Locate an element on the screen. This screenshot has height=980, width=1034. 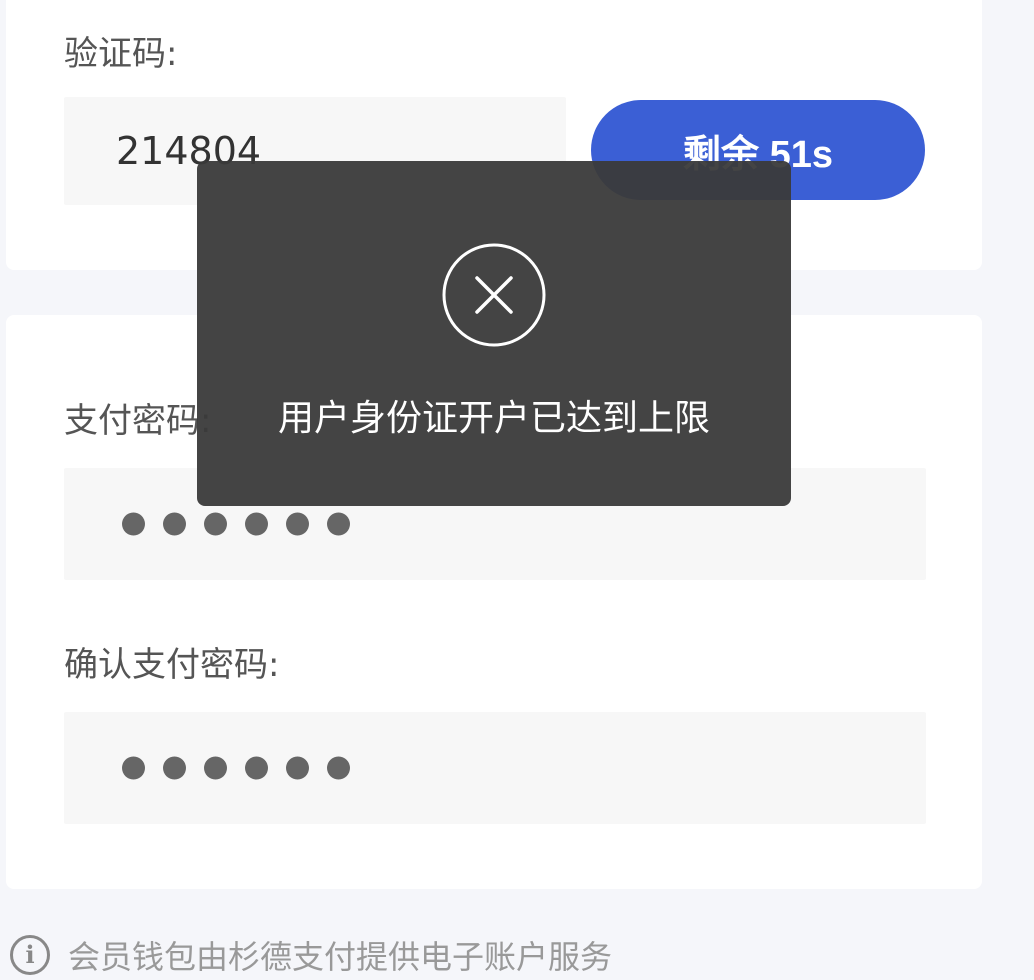
payment-password-dots is located at coordinates (236, 524).